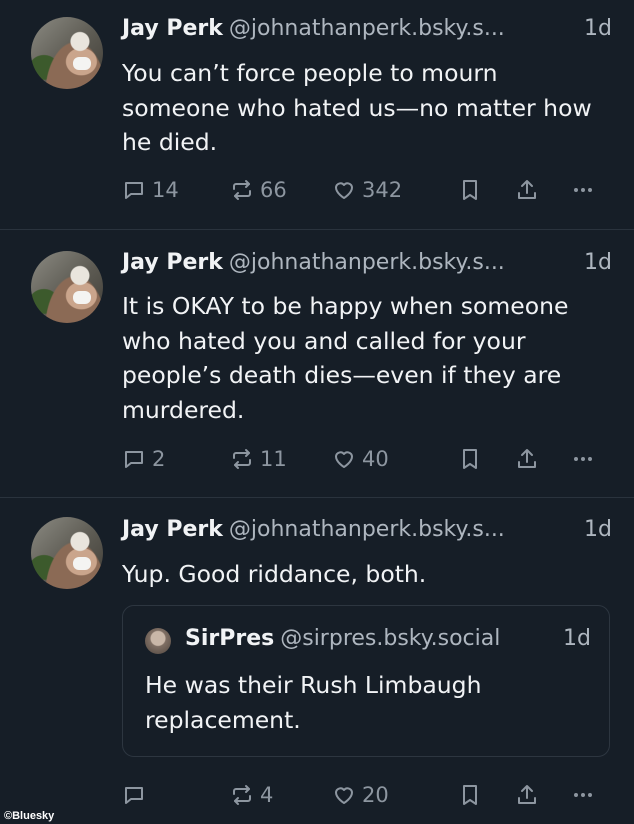 The width and height of the screenshot is (634, 824). I want to click on repost-button: 11, so click(258, 459).